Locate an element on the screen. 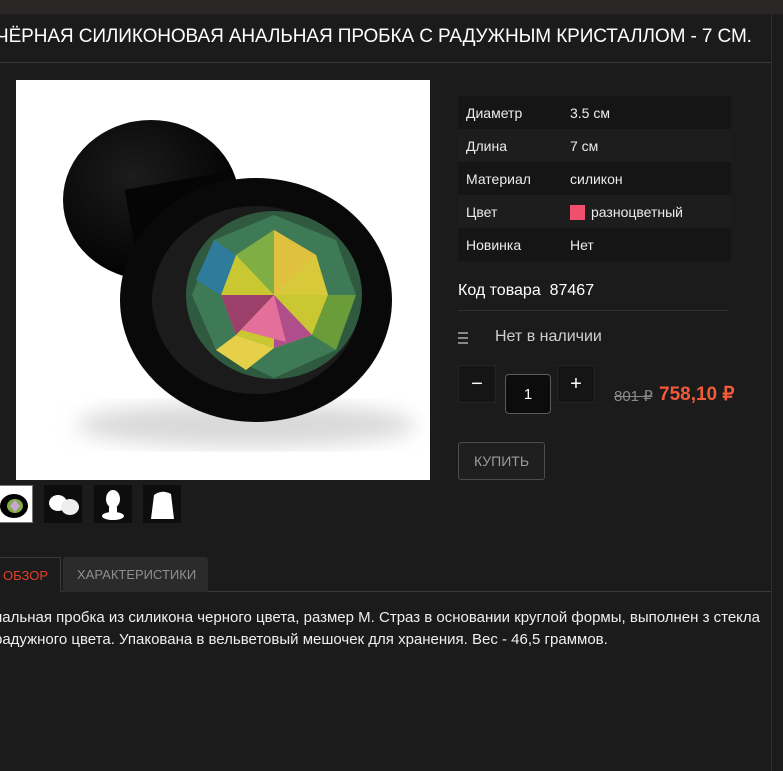 Image resolution: width=783 pixels, height=771 pixels. thumb-black-plug-icon is located at coordinates (14, 506).